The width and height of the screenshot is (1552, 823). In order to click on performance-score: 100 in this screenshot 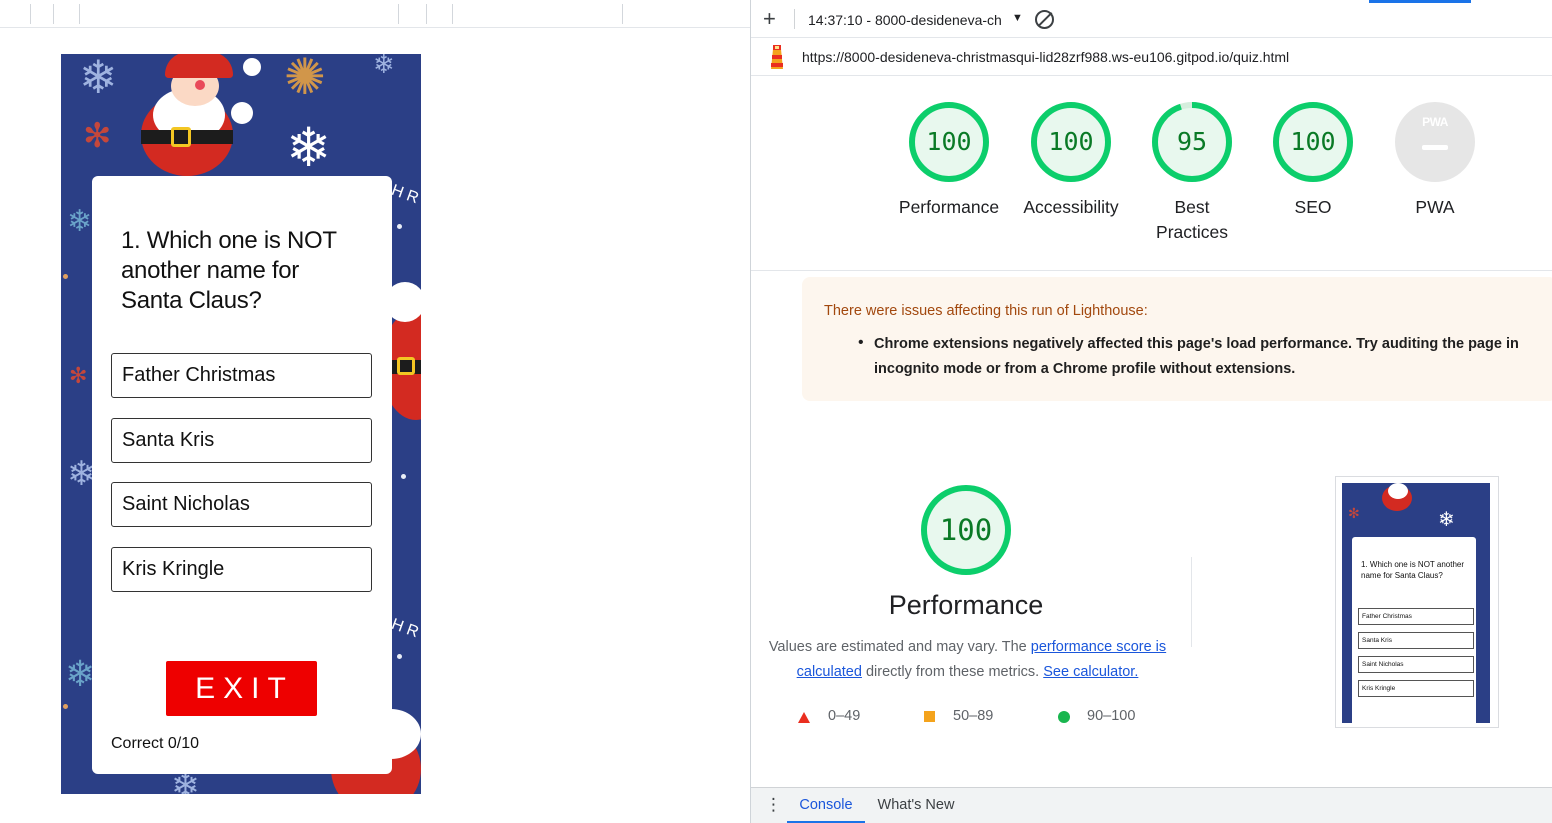, I will do `click(966, 530)`.